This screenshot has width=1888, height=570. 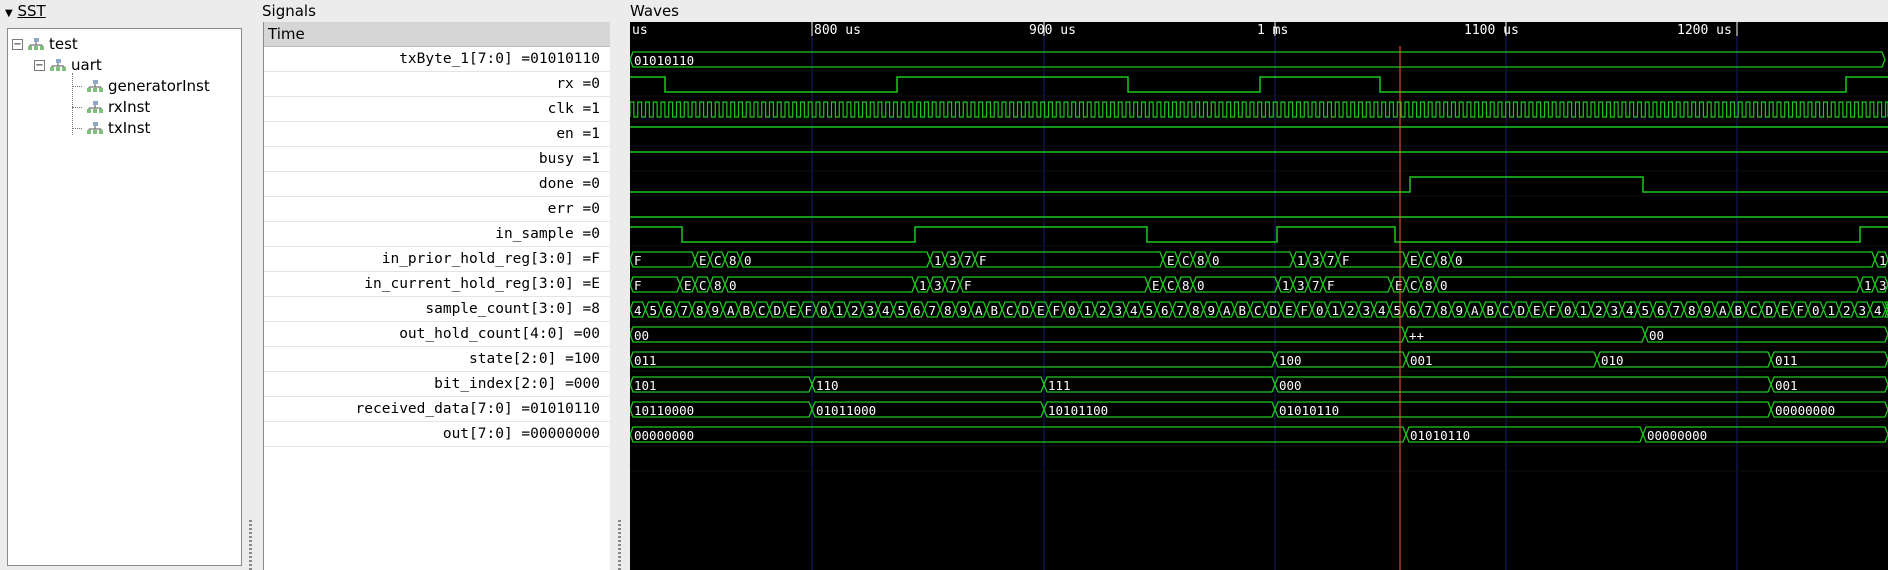 What do you see at coordinates (1309, 410) in the screenshot?
I see `bus-value: 01010110` at bounding box center [1309, 410].